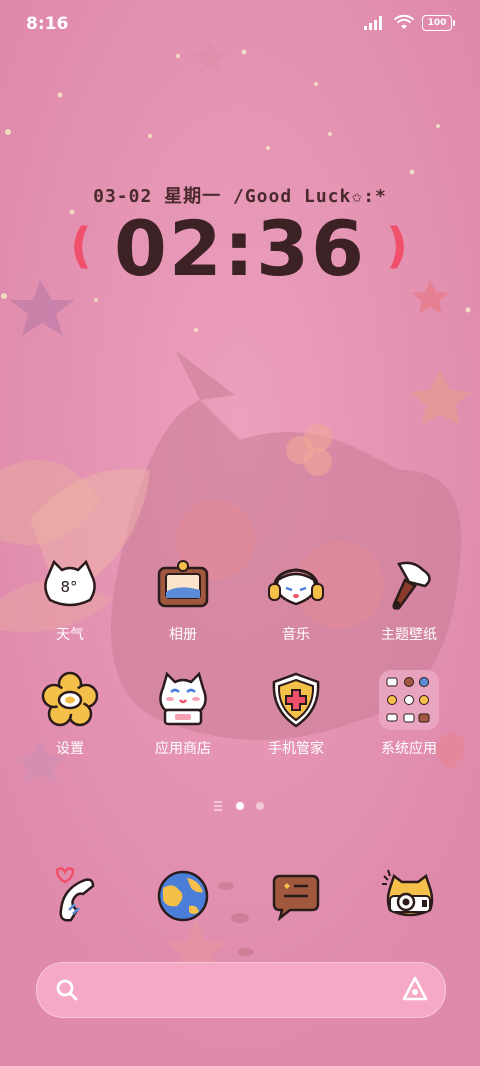 The image size is (480, 1066). I want to click on app-theme: 主题壁纸, so click(409, 600).